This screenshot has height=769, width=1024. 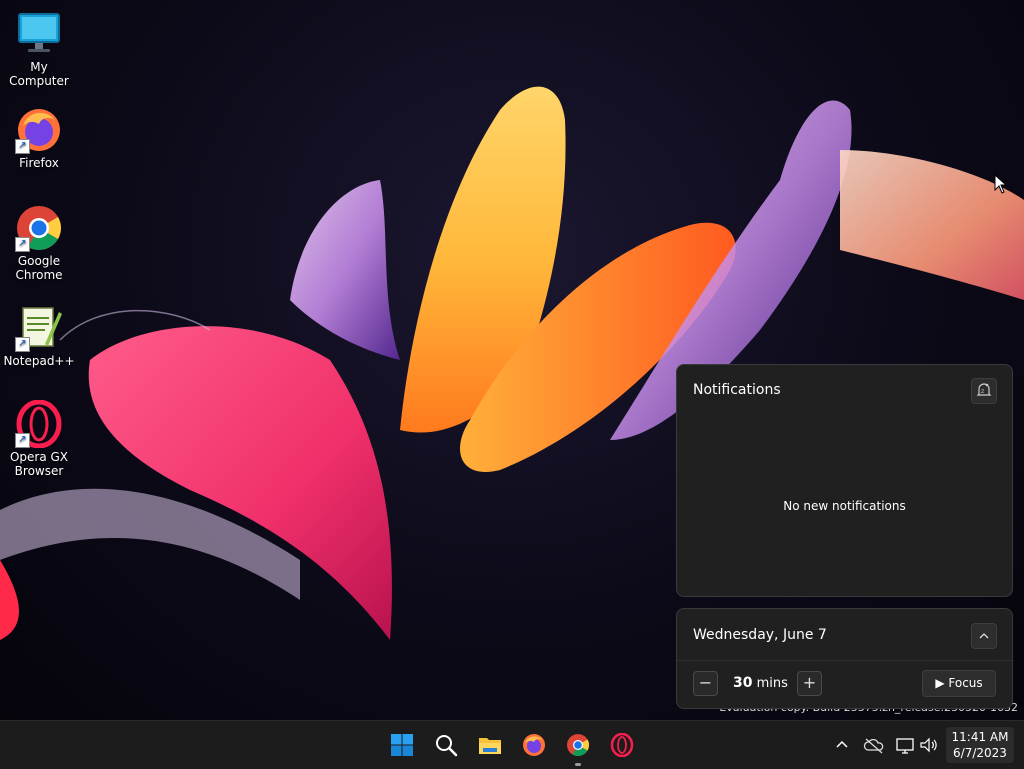 What do you see at coordinates (39, 163) in the screenshot?
I see `desktop-icon-label: Firefox` at bounding box center [39, 163].